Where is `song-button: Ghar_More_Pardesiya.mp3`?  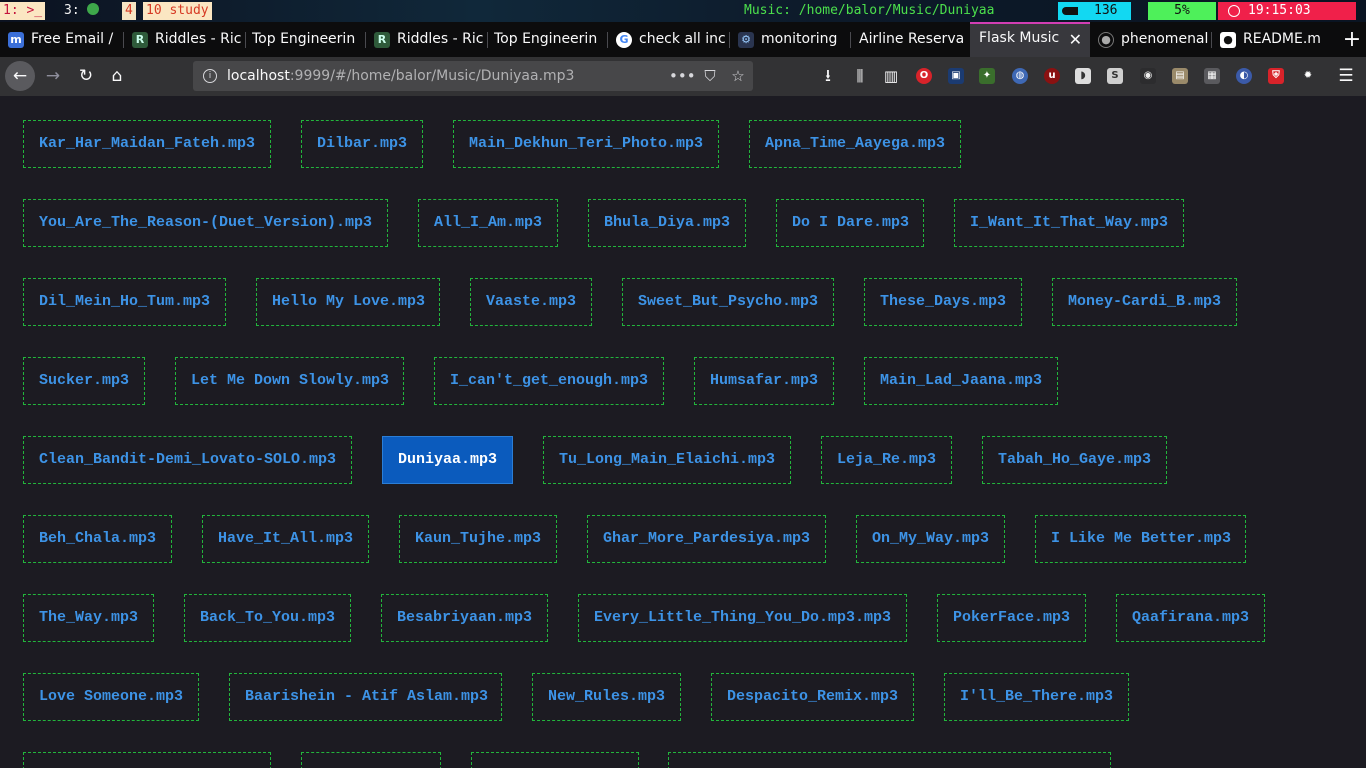
song-button: Ghar_More_Pardesiya.mp3 is located at coordinates (706, 539).